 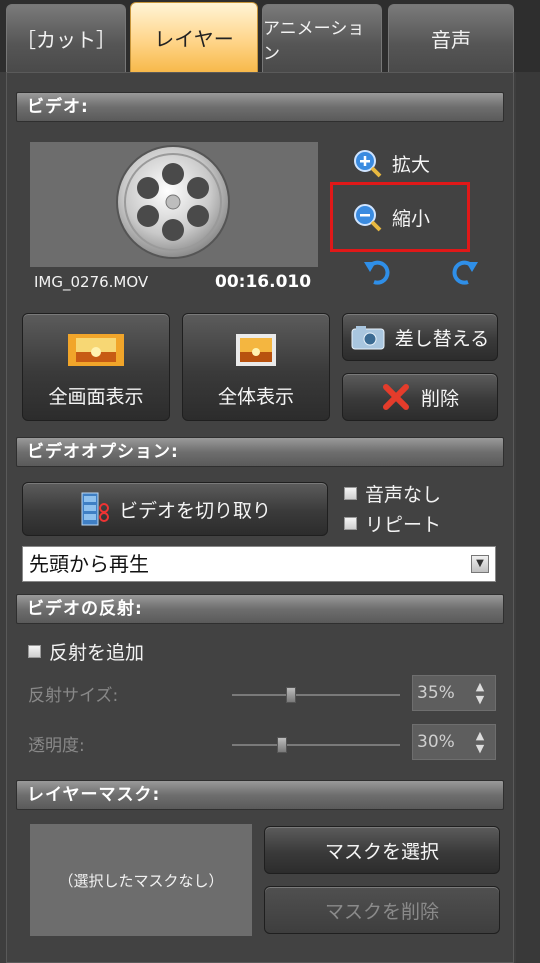 I want to click on trim-scissors-icon, so click(x=95, y=509).